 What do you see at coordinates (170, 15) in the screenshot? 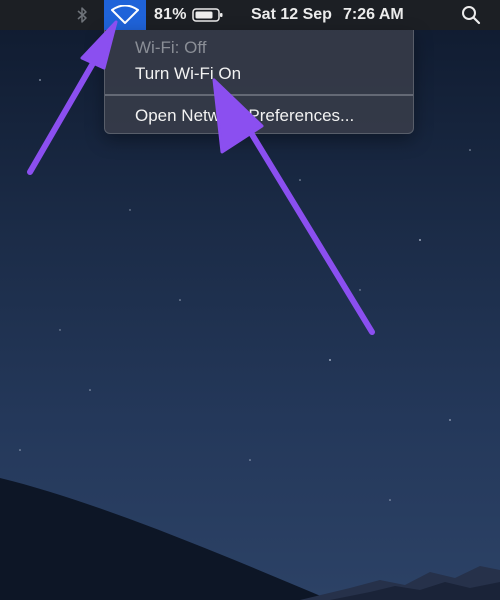
I see `battery-percentage: 81%` at bounding box center [170, 15].